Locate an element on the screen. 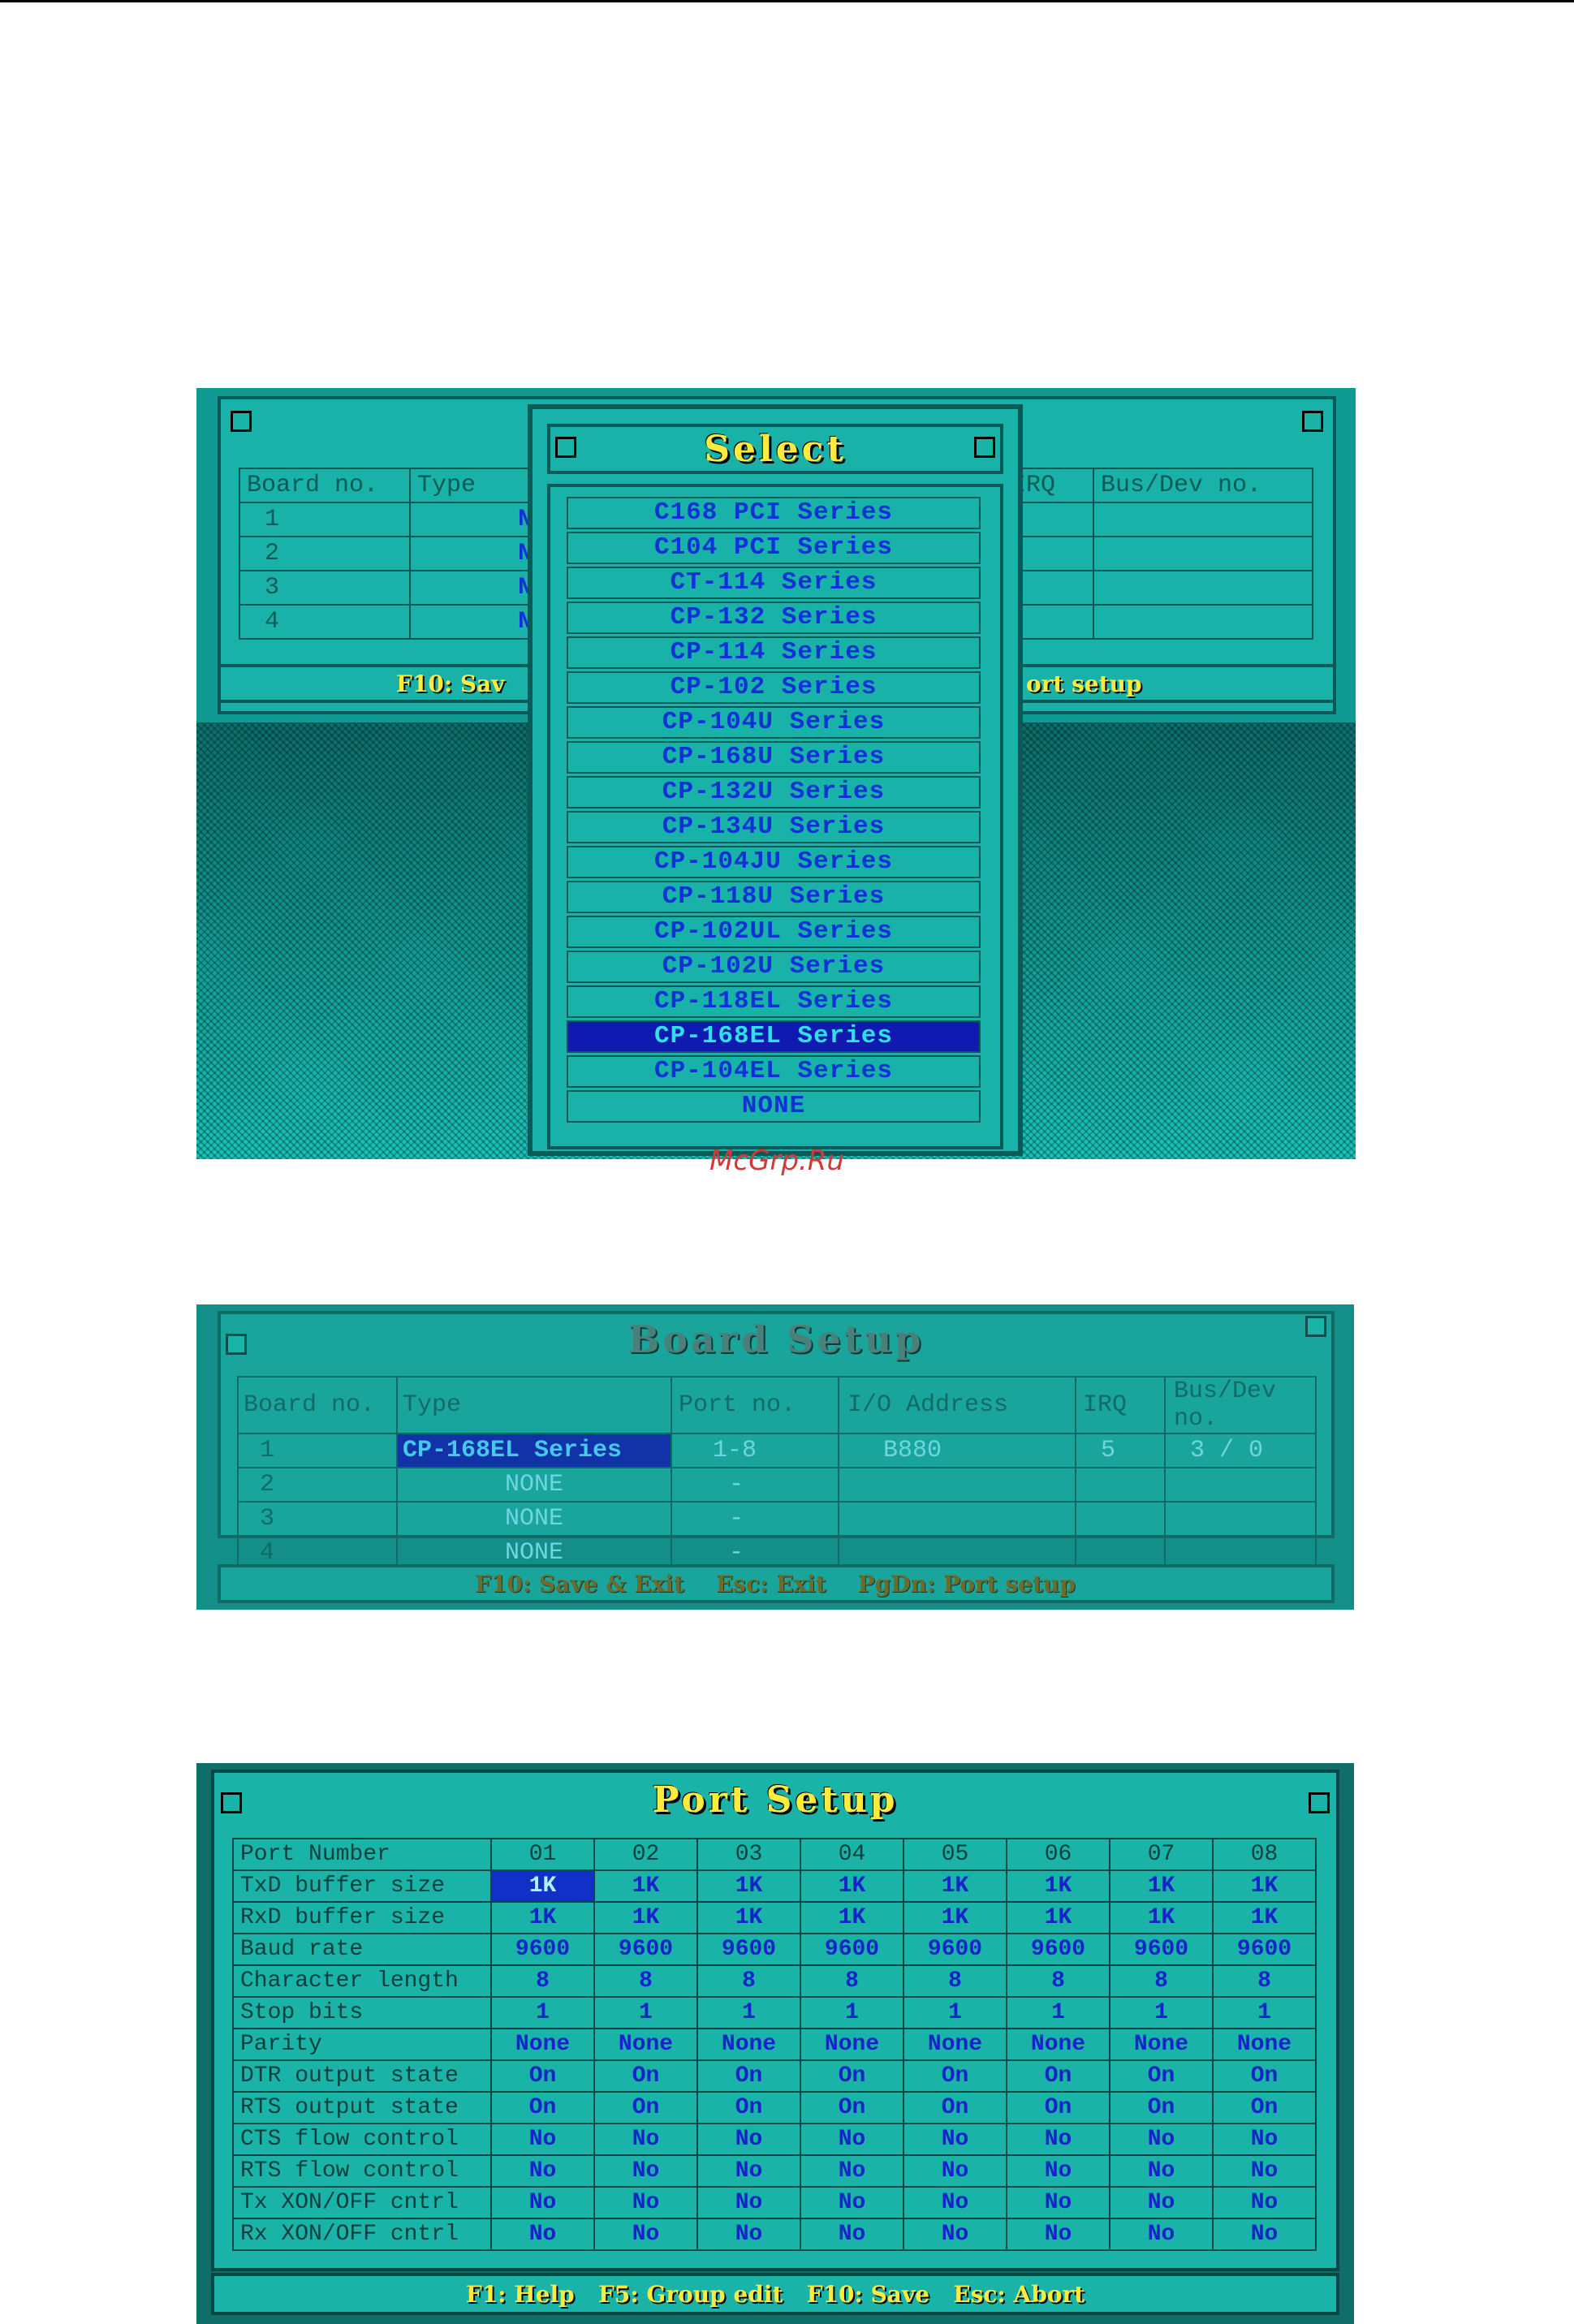  footer-save-fragment: F10: Sav is located at coordinates (450, 683).